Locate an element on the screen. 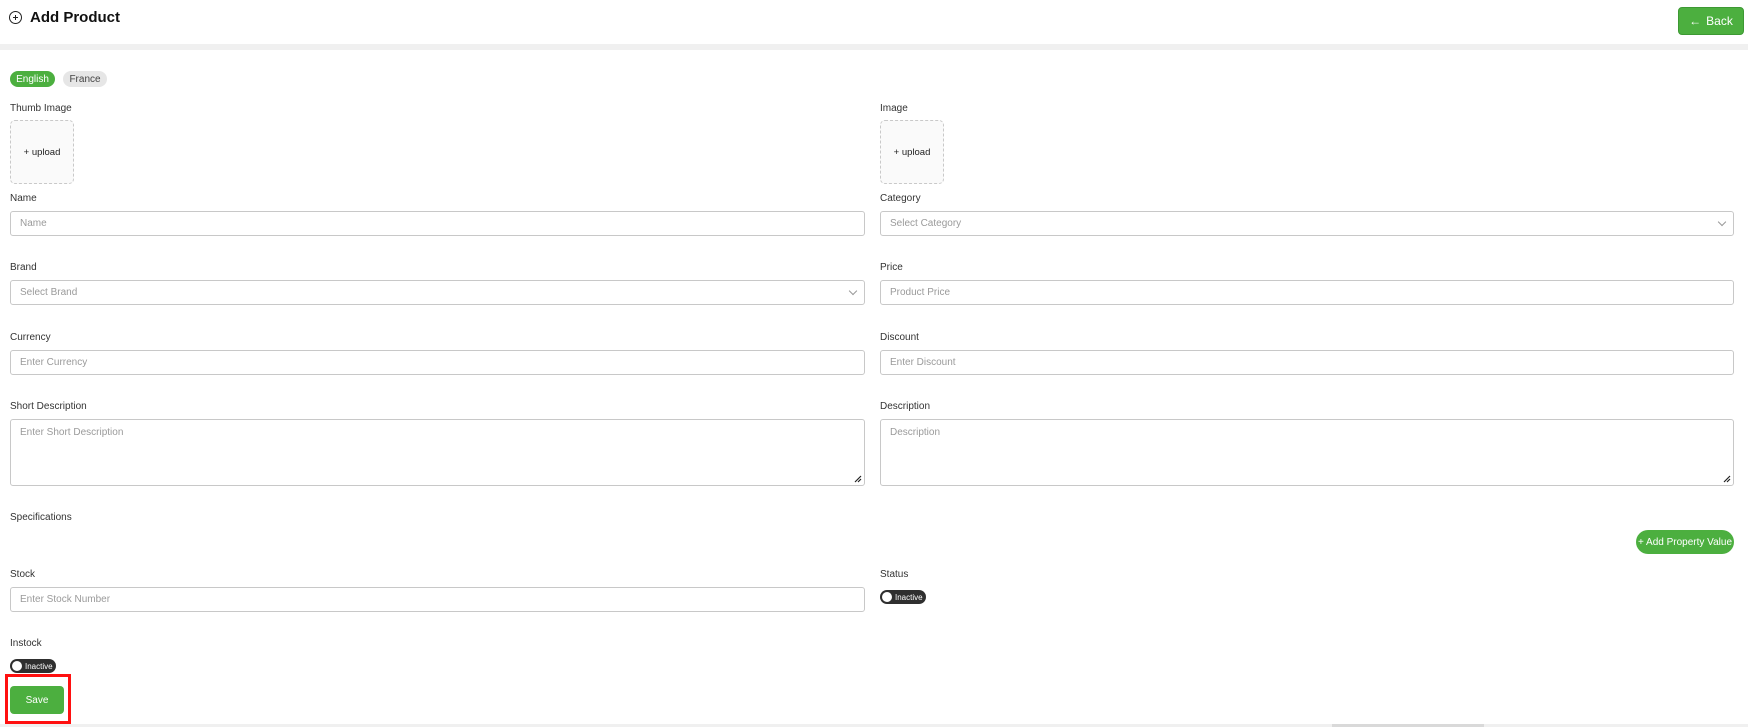 Image resolution: width=1748 pixels, height=727 pixels. title-group: Add Product is located at coordinates (64, 17).